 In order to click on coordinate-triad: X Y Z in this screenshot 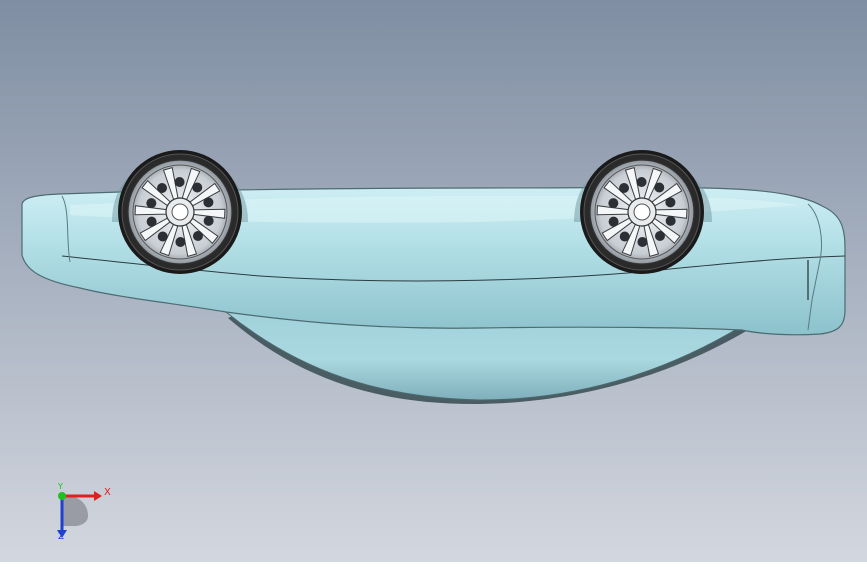, I will do `click(83, 514)`.